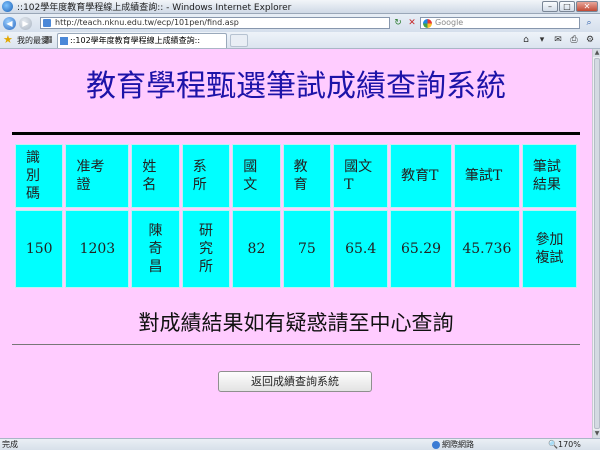 The height and width of the screenshot is (450, 600). Describe the element at coordinates (9, 23) in the screenshot. I see `back-button: ◀` at that location.